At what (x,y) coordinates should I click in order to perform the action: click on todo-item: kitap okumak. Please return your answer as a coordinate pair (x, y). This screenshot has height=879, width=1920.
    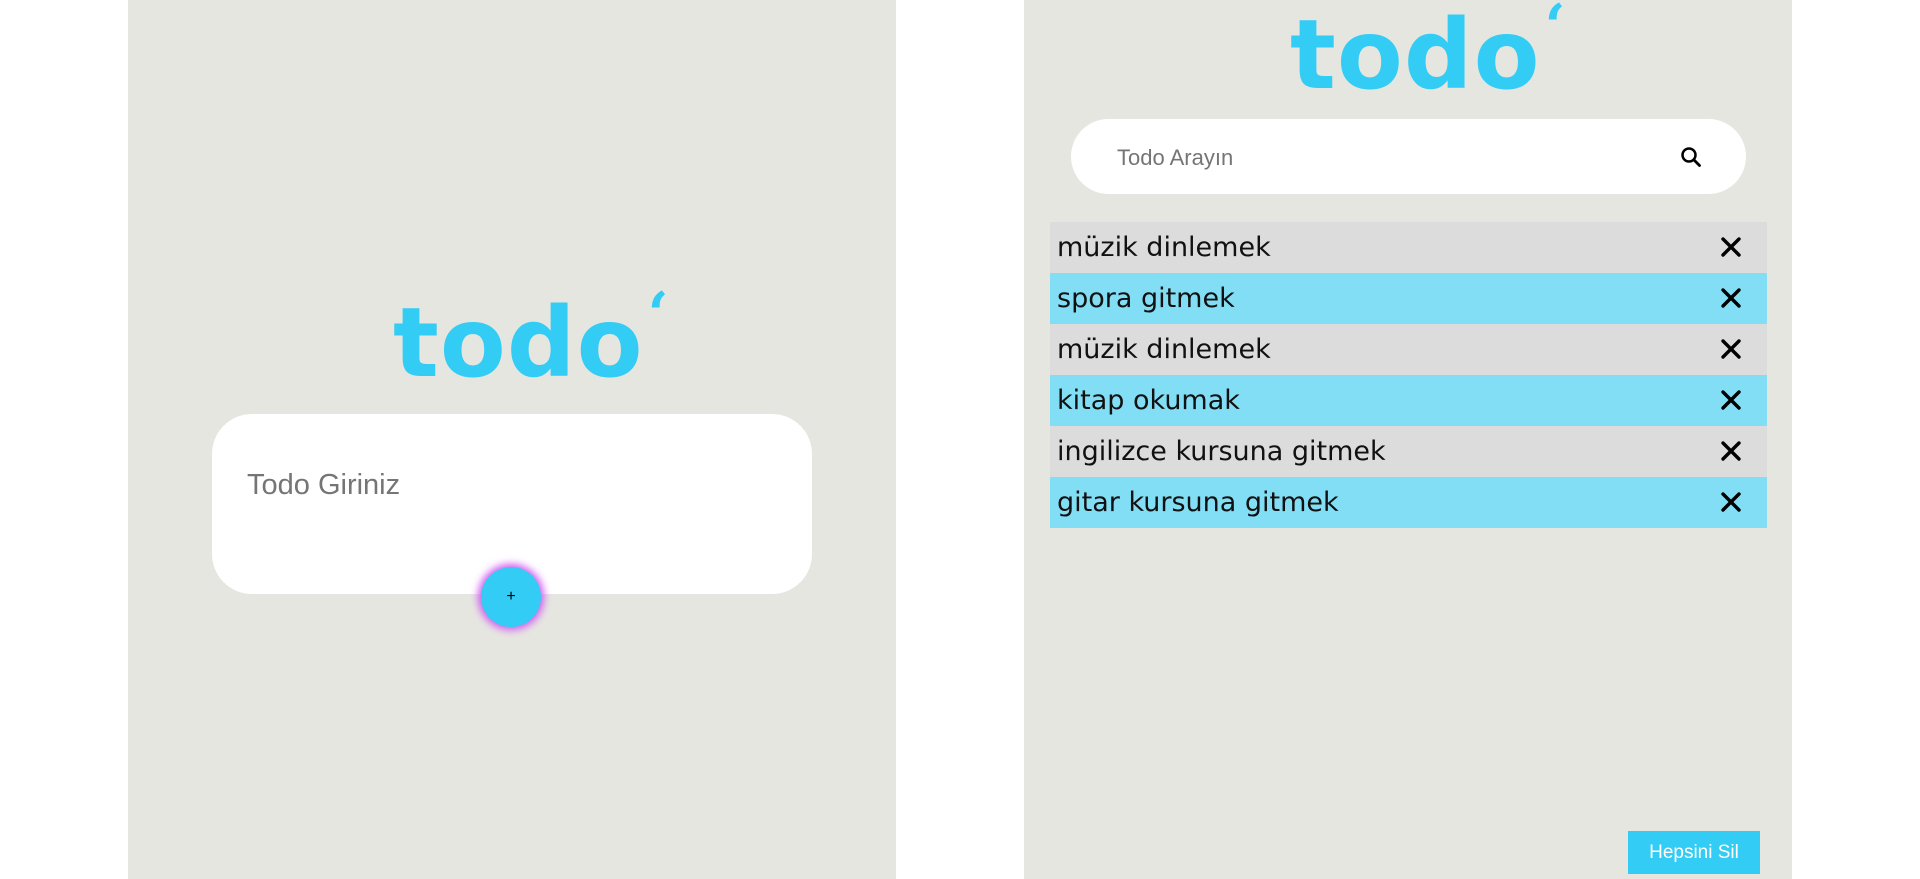
    Looking at the image, I should click on (1408, 400).